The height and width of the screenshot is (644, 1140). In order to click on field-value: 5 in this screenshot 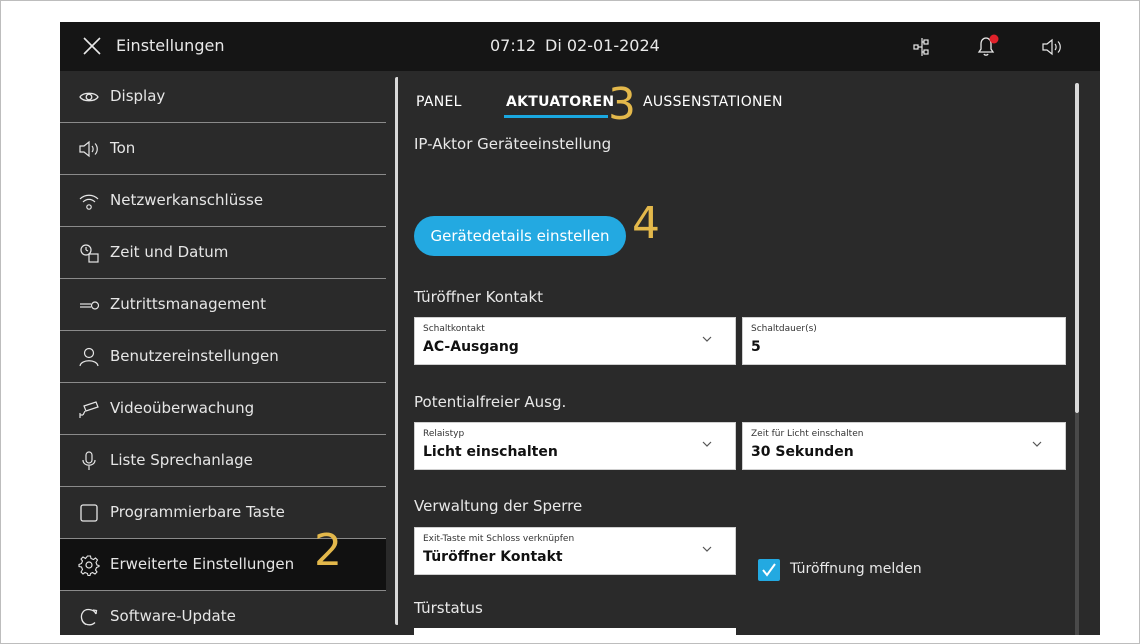, I will do `click(756, 347)`.